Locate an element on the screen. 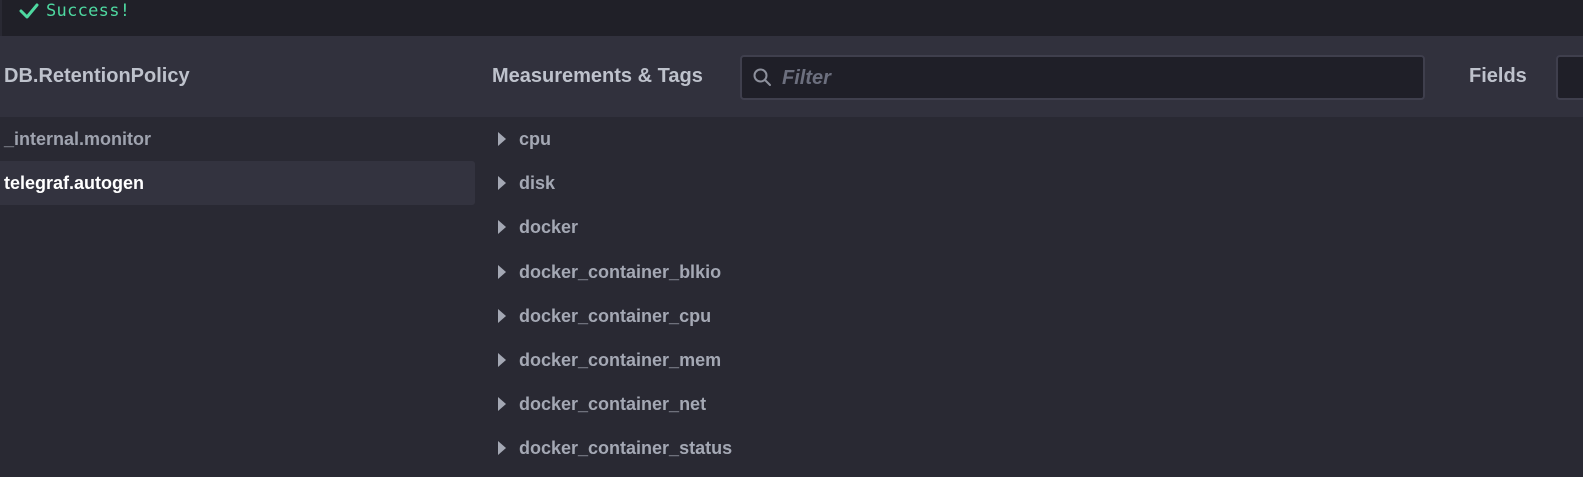 The image size is (1583, 477). measurement-label: disk is located at coordinates (537, 183).